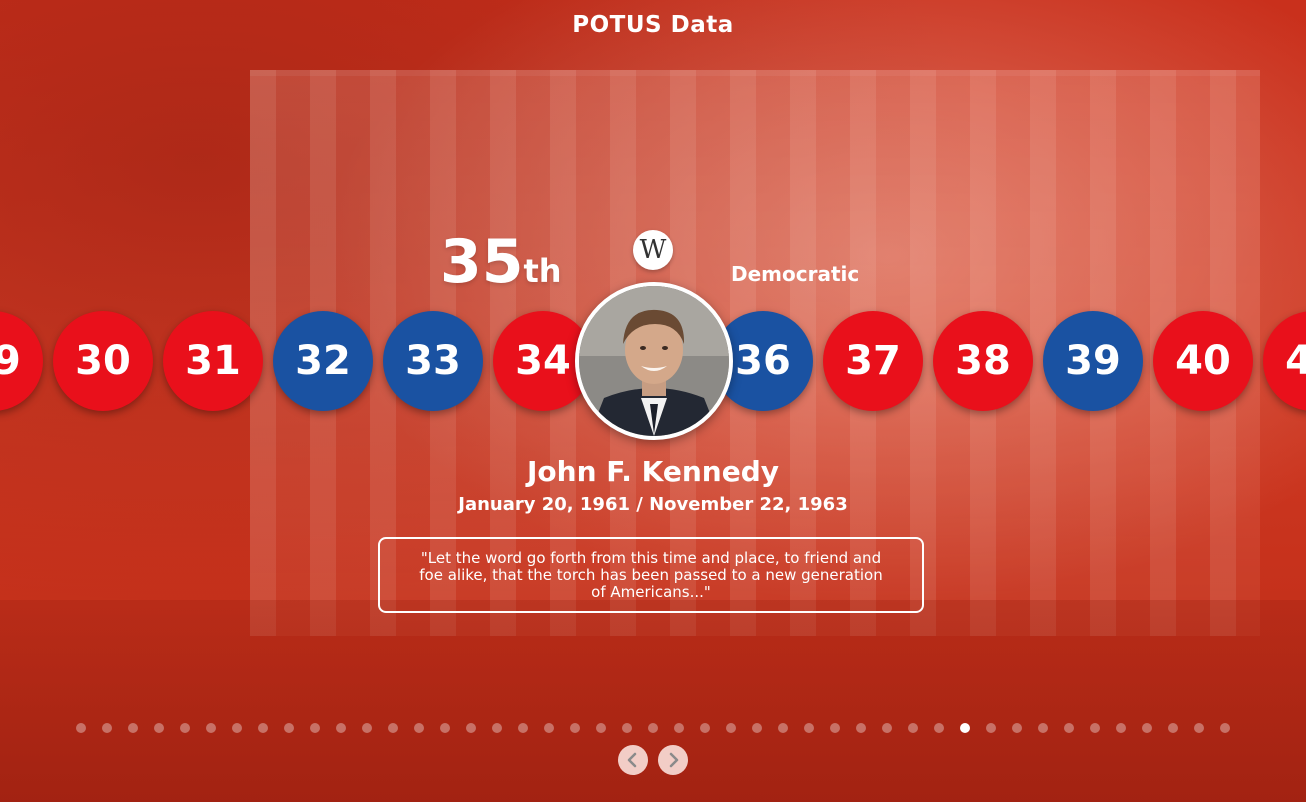 This screenshot has width=1306, height=802. I want to click on pagination-dots, so click(653, 729).